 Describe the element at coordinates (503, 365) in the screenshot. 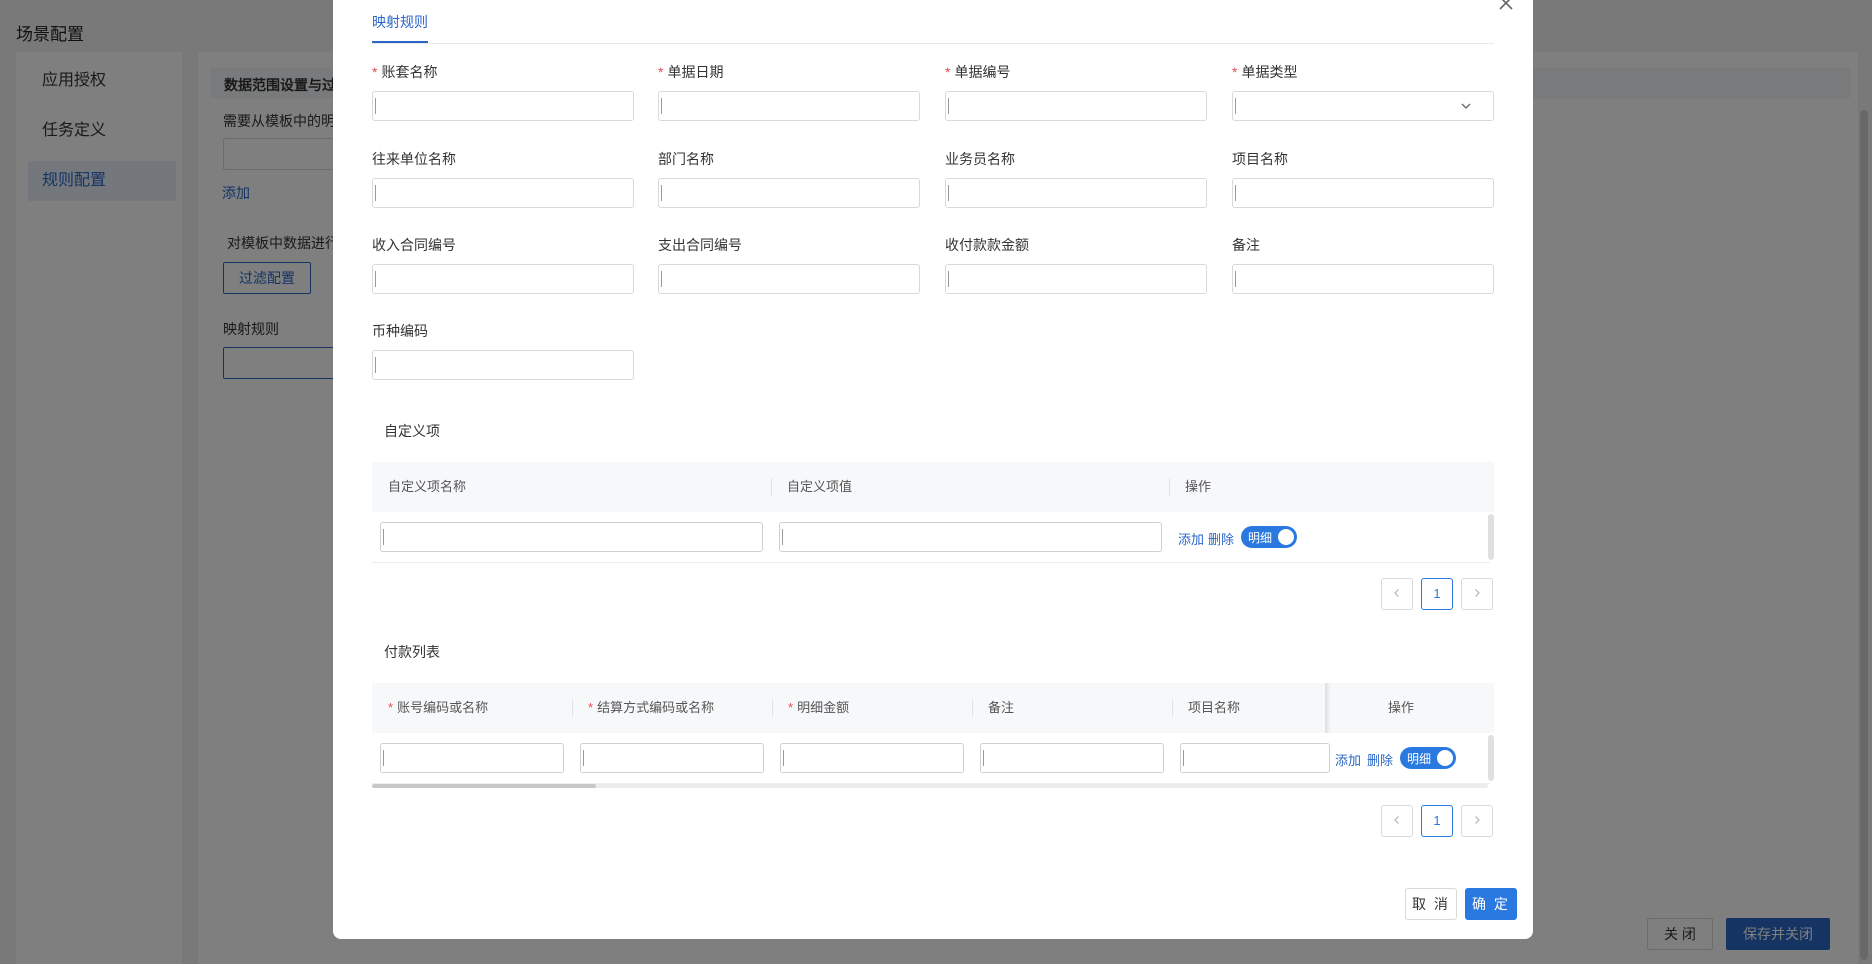

I see `currency-input` at that location.